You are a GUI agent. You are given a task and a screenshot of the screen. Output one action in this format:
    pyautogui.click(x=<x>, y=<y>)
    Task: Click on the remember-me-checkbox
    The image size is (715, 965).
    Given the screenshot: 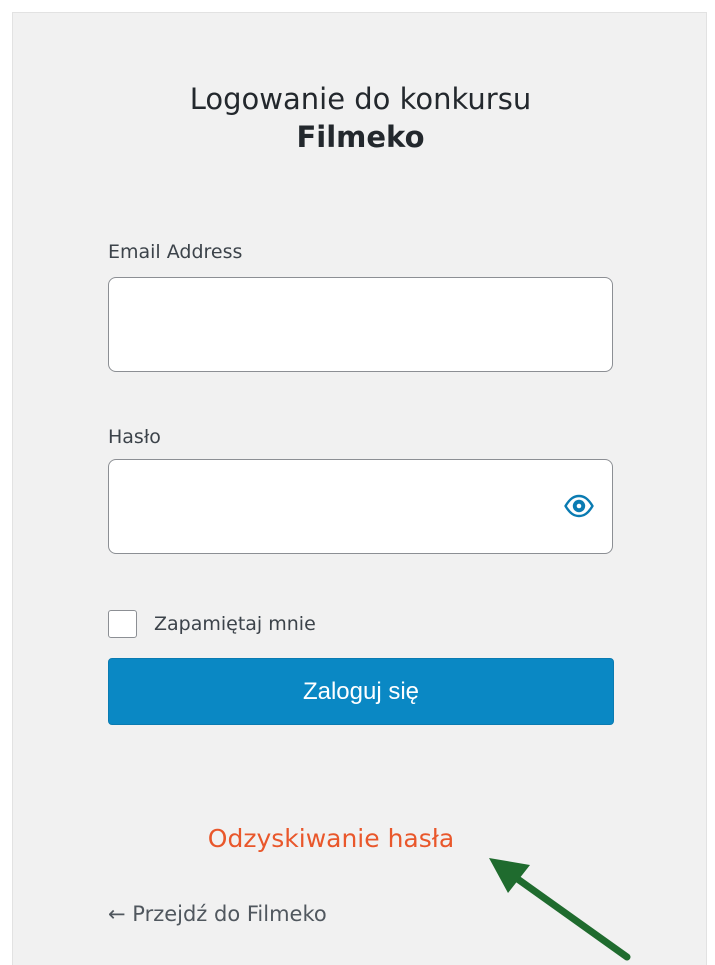 What is the action you would take?
    pyautogui.click(x=122, y=624)
    